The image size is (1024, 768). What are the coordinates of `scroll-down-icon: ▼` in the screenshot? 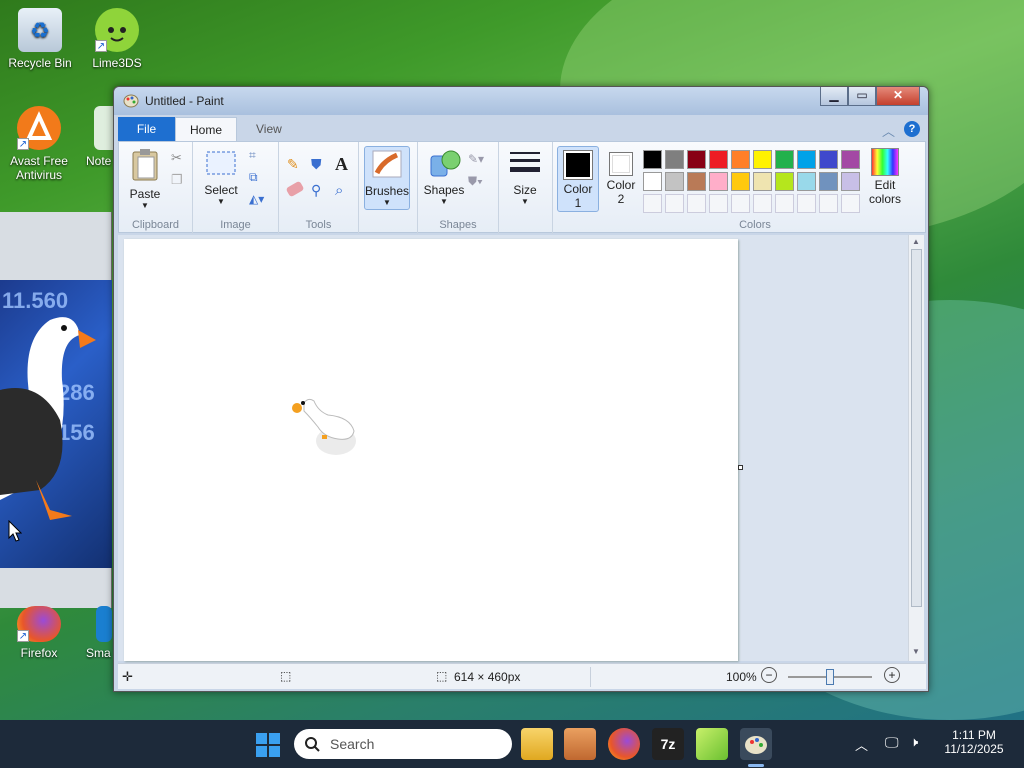 It's located at (916, 651).